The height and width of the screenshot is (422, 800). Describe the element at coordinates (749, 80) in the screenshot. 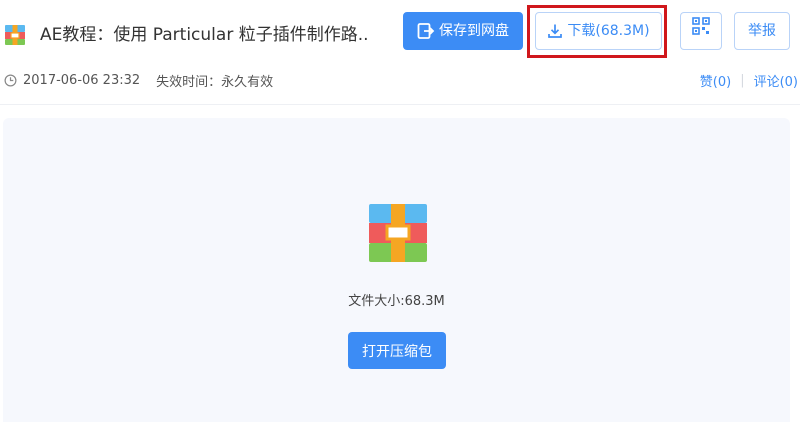

I see `file-actions: 赞(0) | 评论(0)` at that location.